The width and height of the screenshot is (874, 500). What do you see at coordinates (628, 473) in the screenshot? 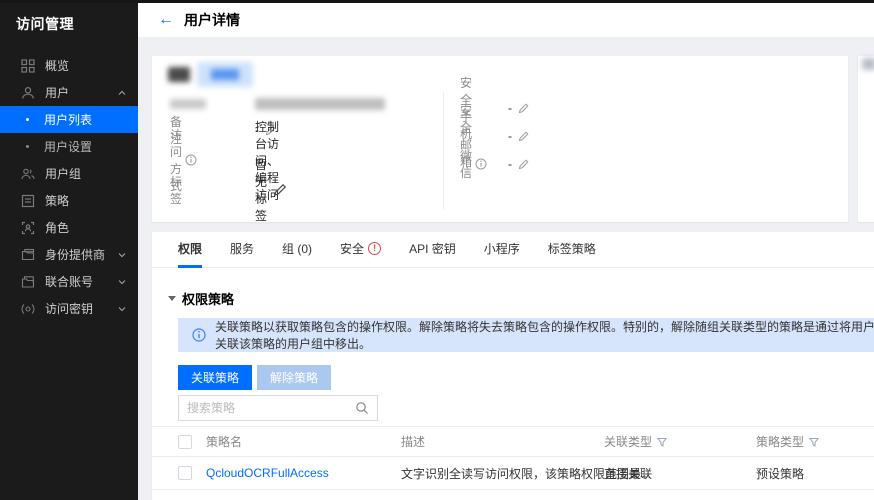
I see `association-type-value: 直接关联` at bounding box center [628, 473].